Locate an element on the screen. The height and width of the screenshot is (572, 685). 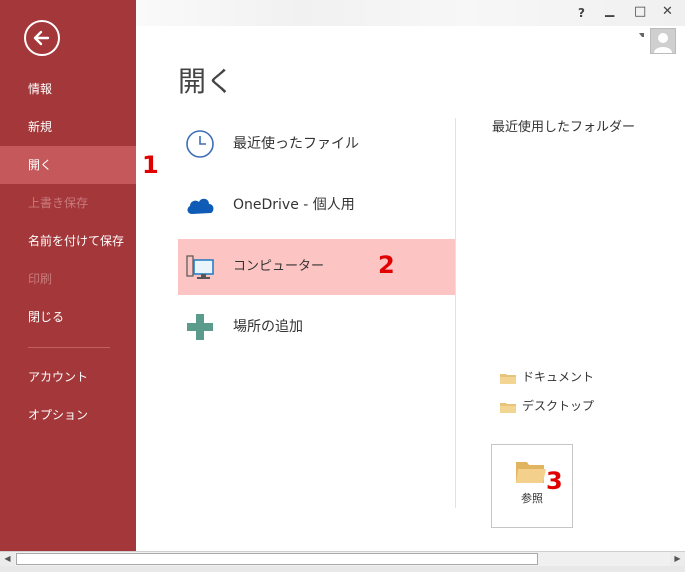
sidebar-divider is located at coordinates (69, 347).